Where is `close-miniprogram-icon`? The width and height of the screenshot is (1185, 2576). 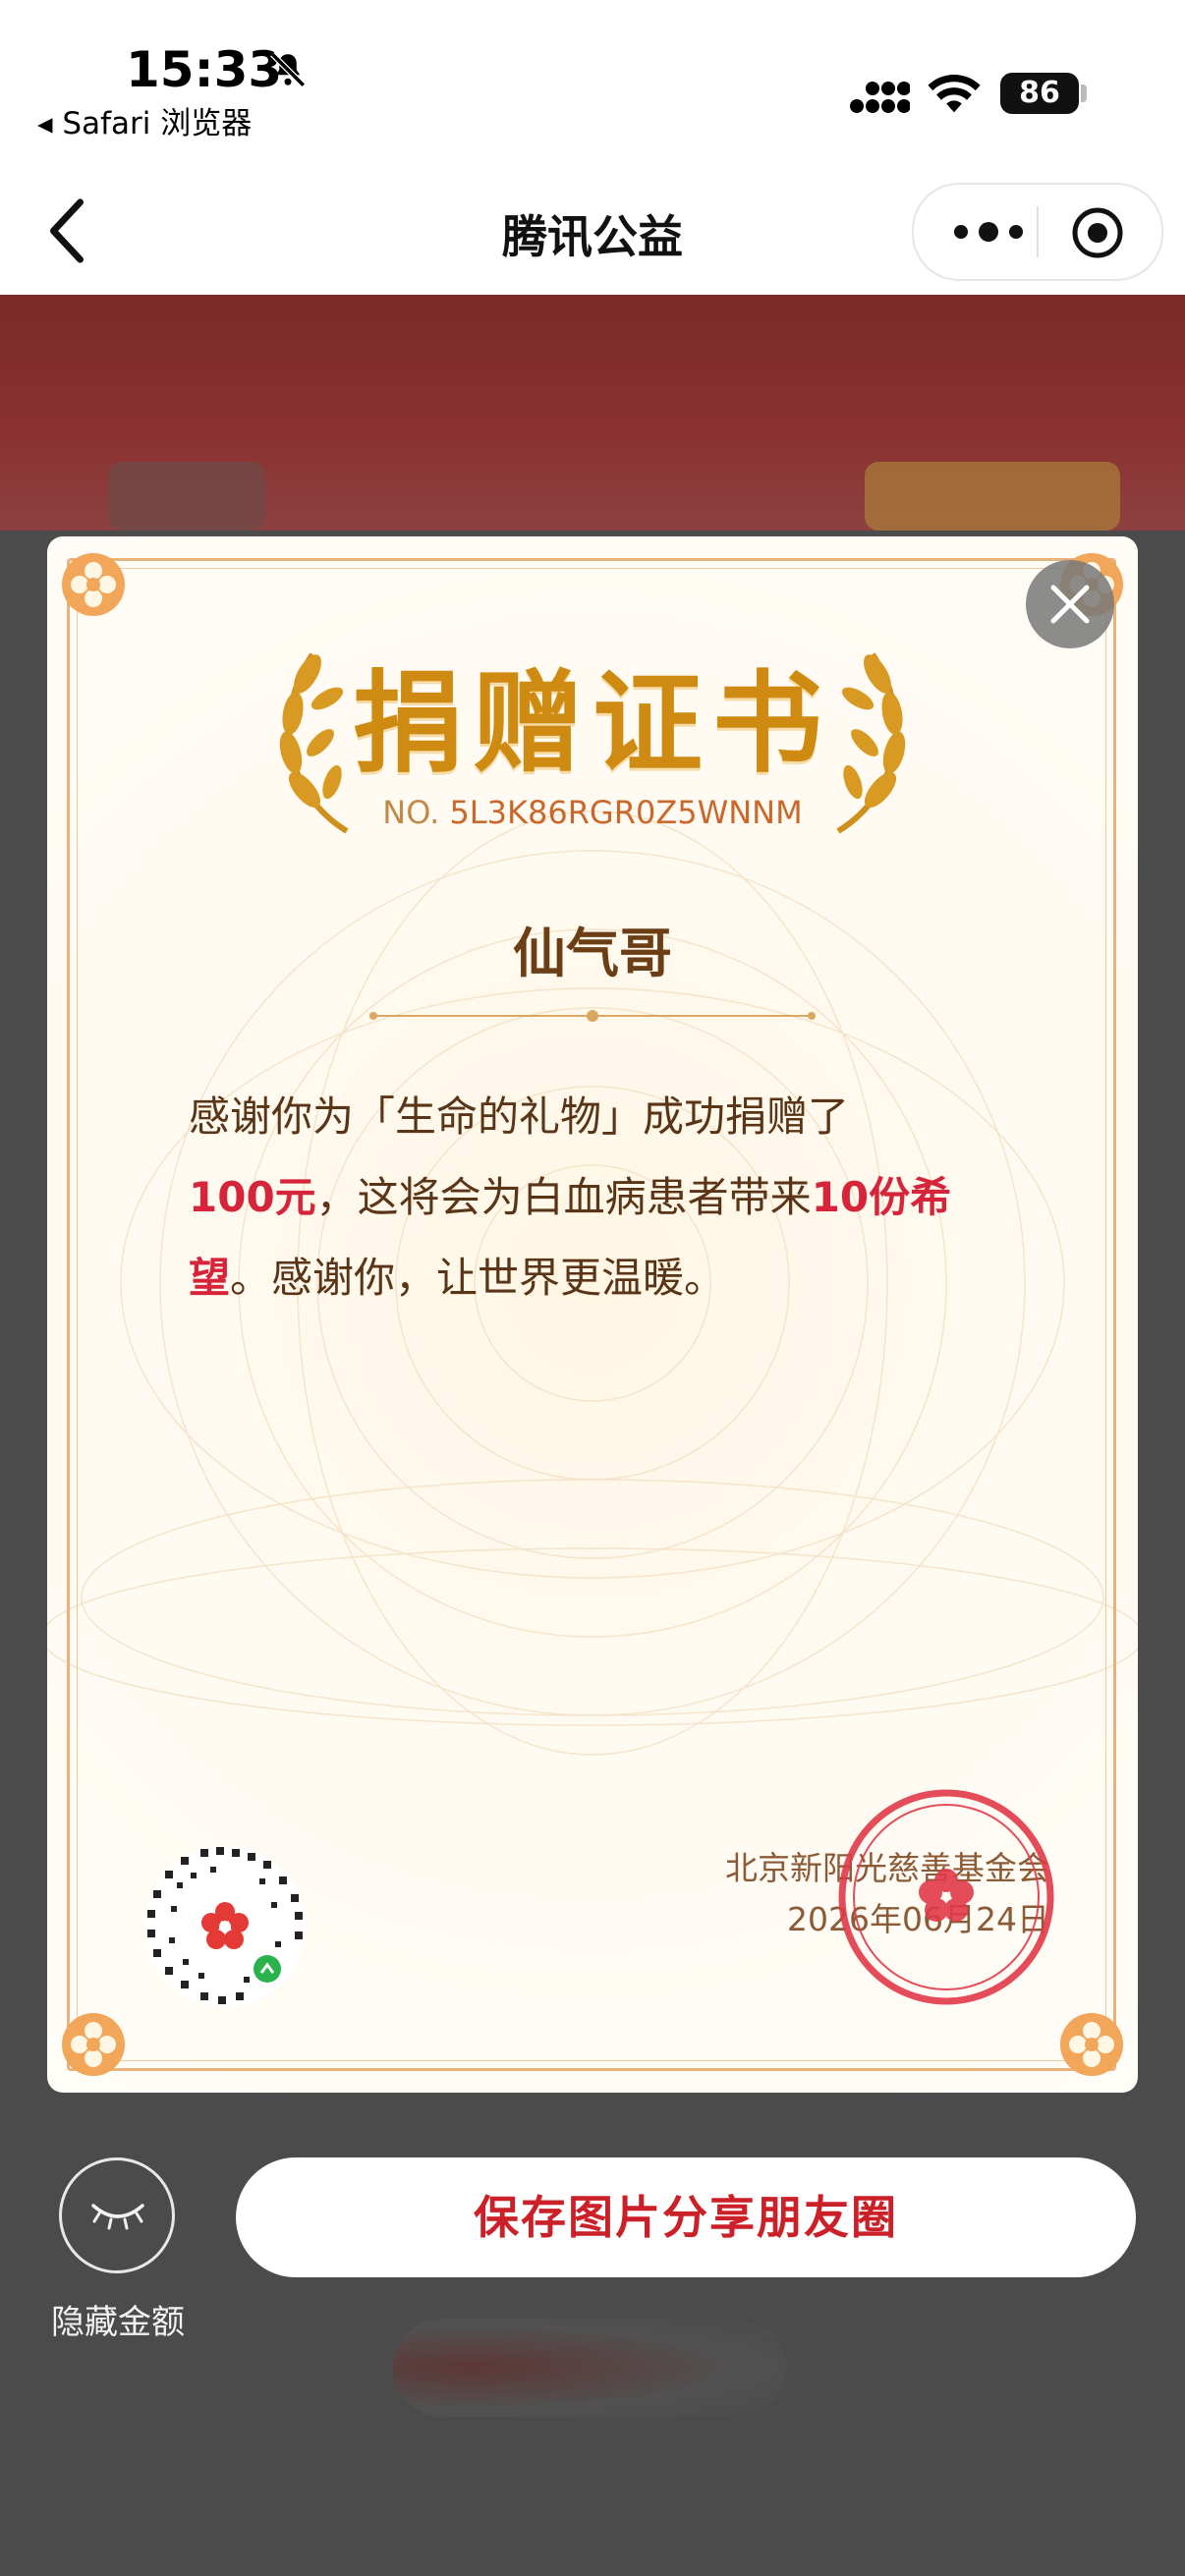
close-miniprogram-icon is located at coordinates (1098, 232).